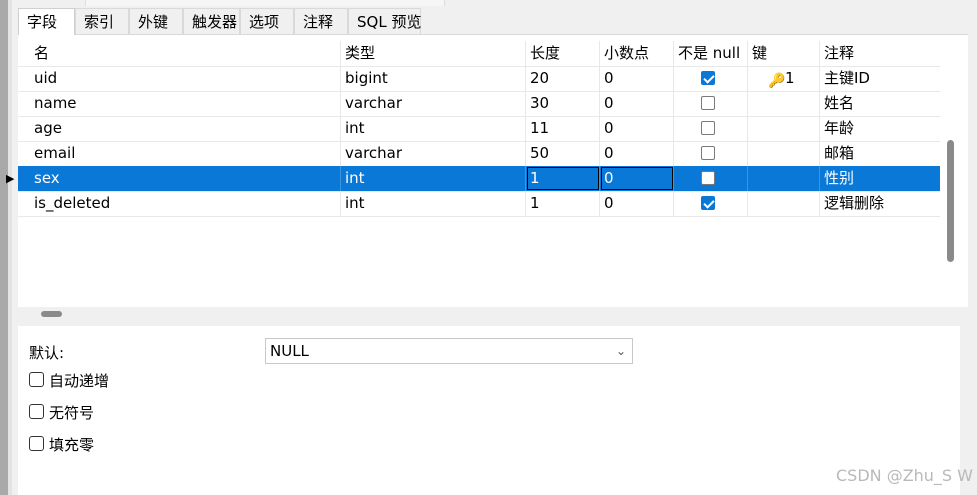 The height and width of the screenshot is (495, 977). What do you see at coordinates (790, 78) in the screenshot?
I see `key-order: 1` at bounding box center [790, 78].